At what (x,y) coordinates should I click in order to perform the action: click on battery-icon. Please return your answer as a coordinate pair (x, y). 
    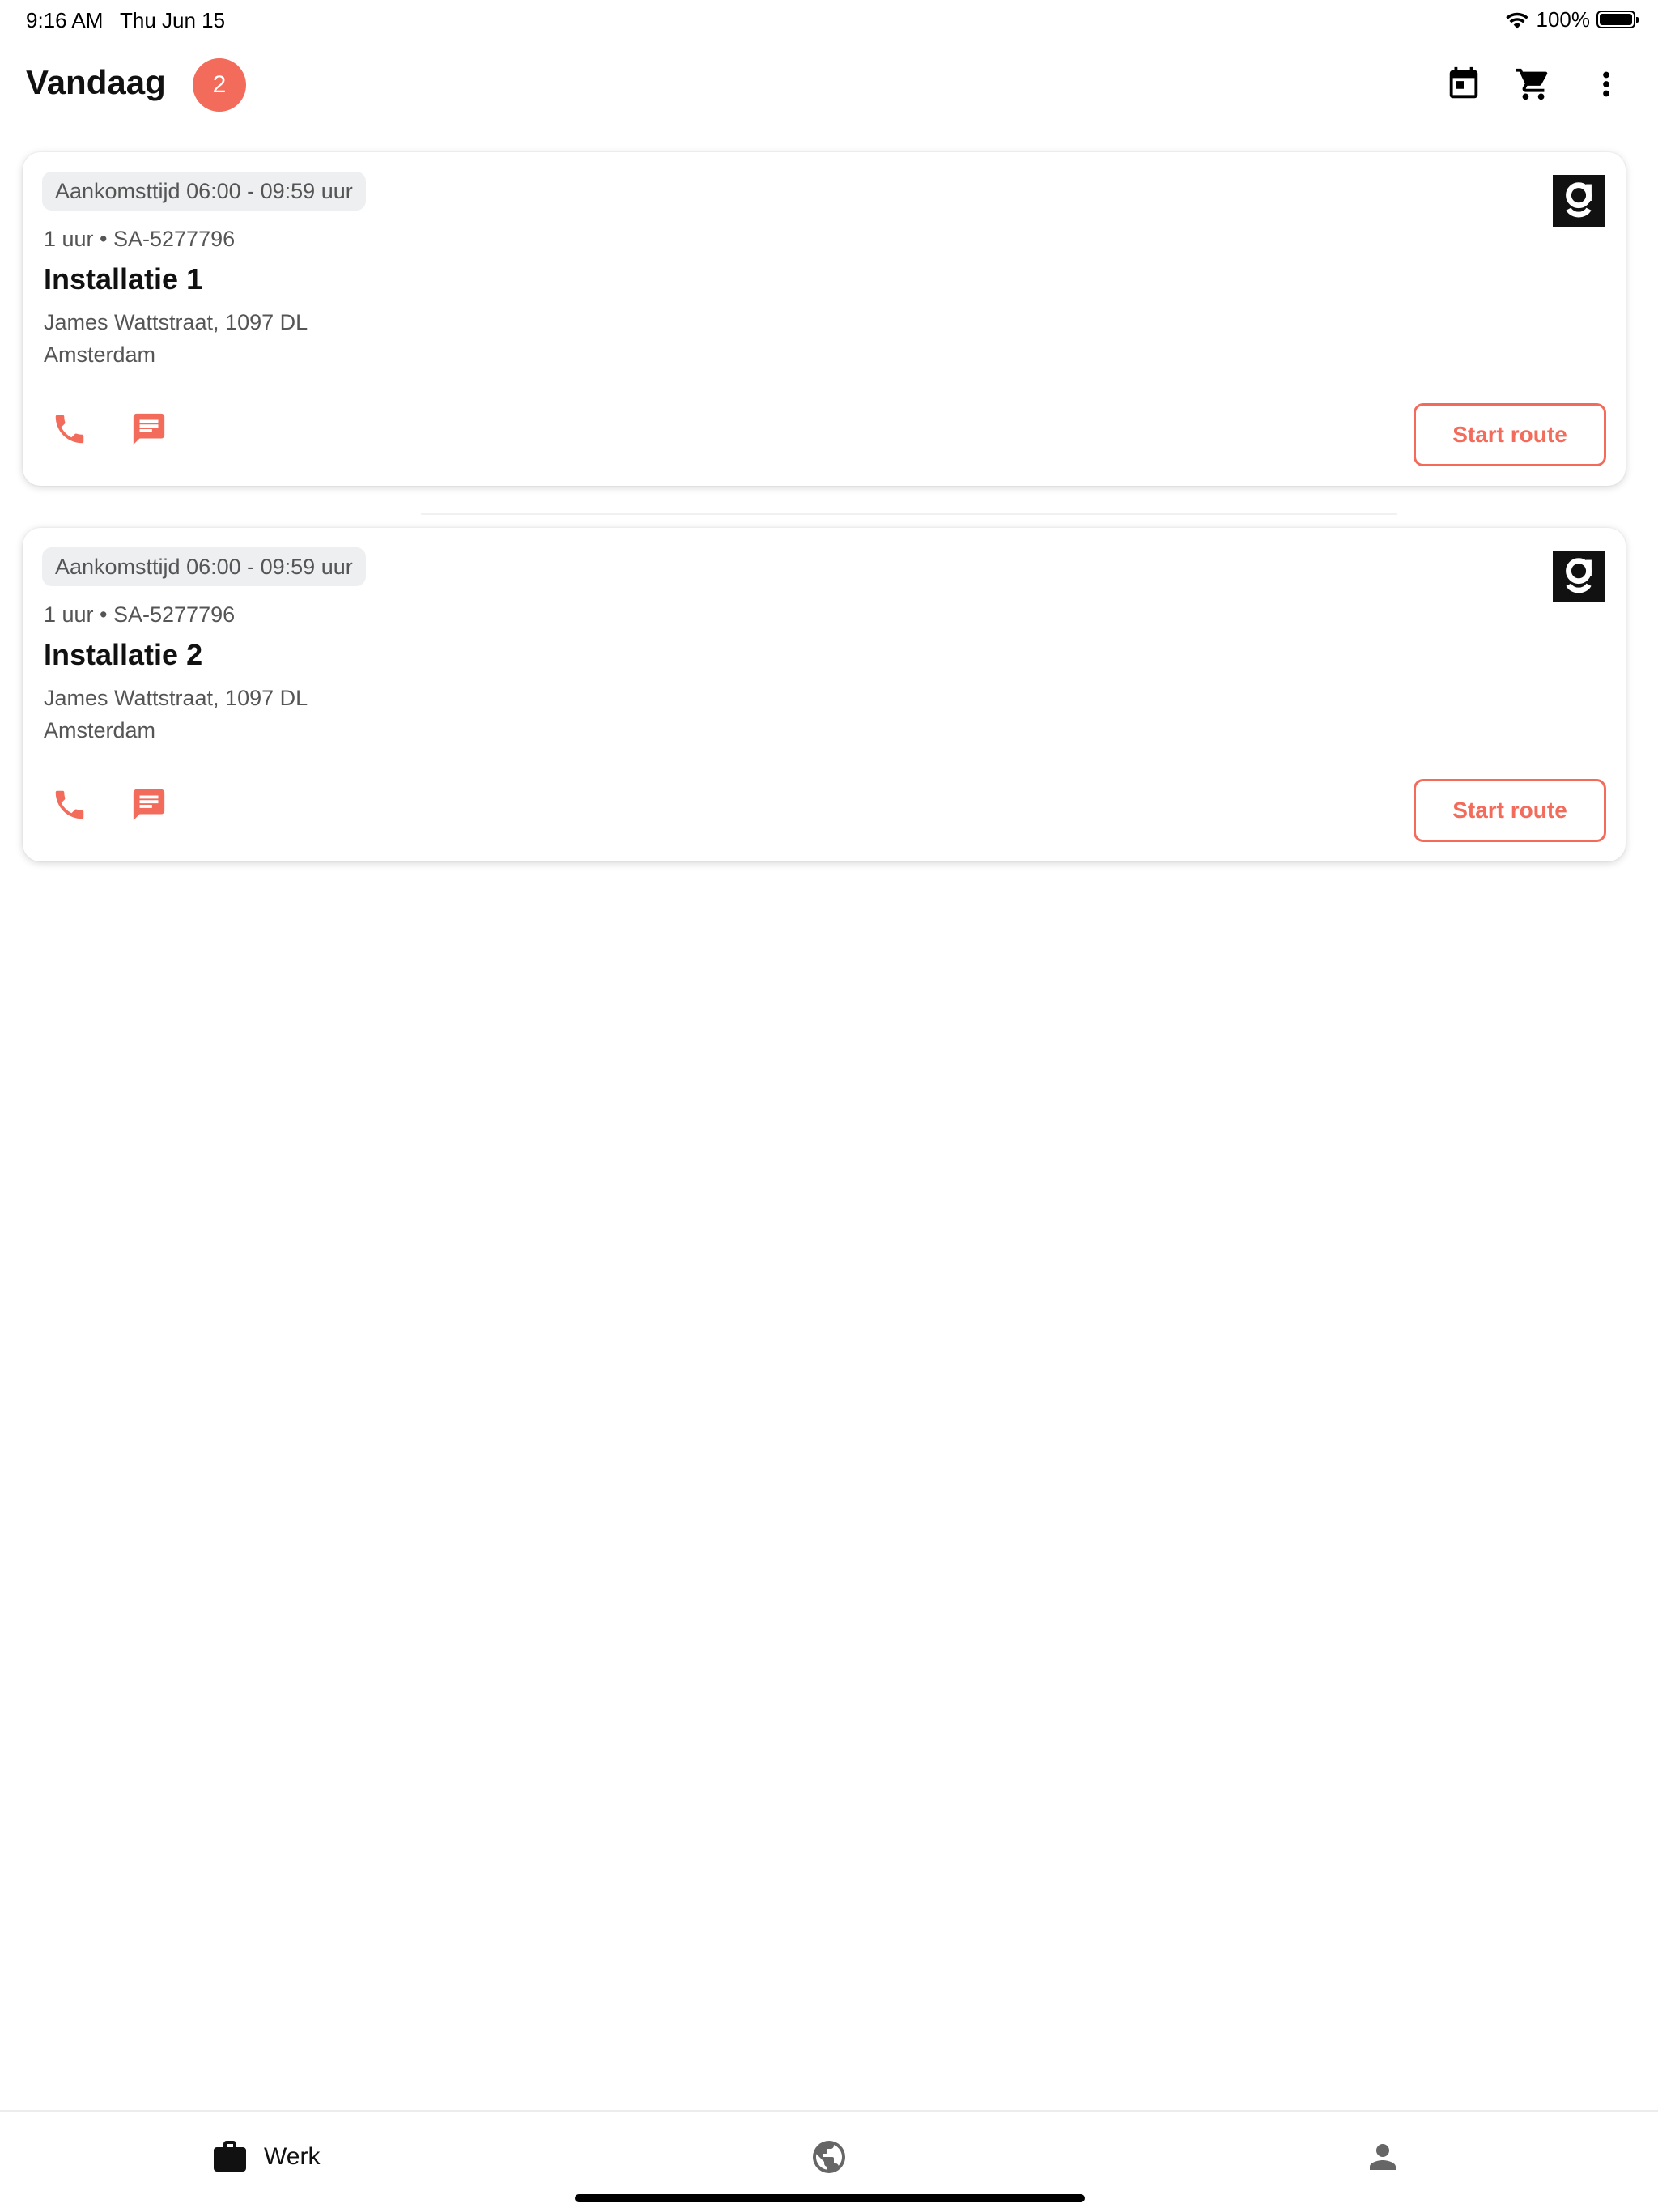
    Looking at the image, I should click on (1617, 19).